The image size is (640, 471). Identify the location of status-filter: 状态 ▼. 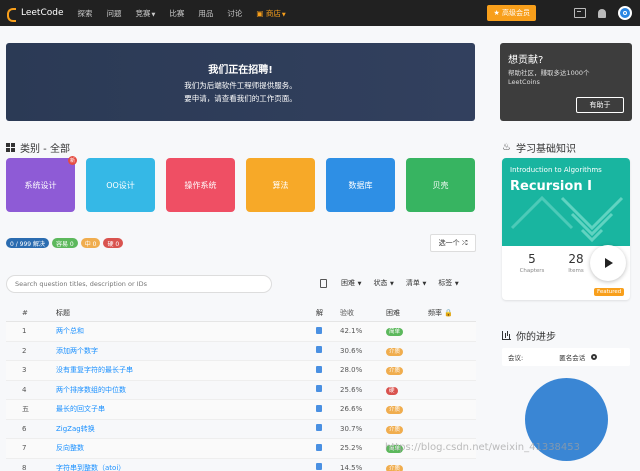
(383, 283).